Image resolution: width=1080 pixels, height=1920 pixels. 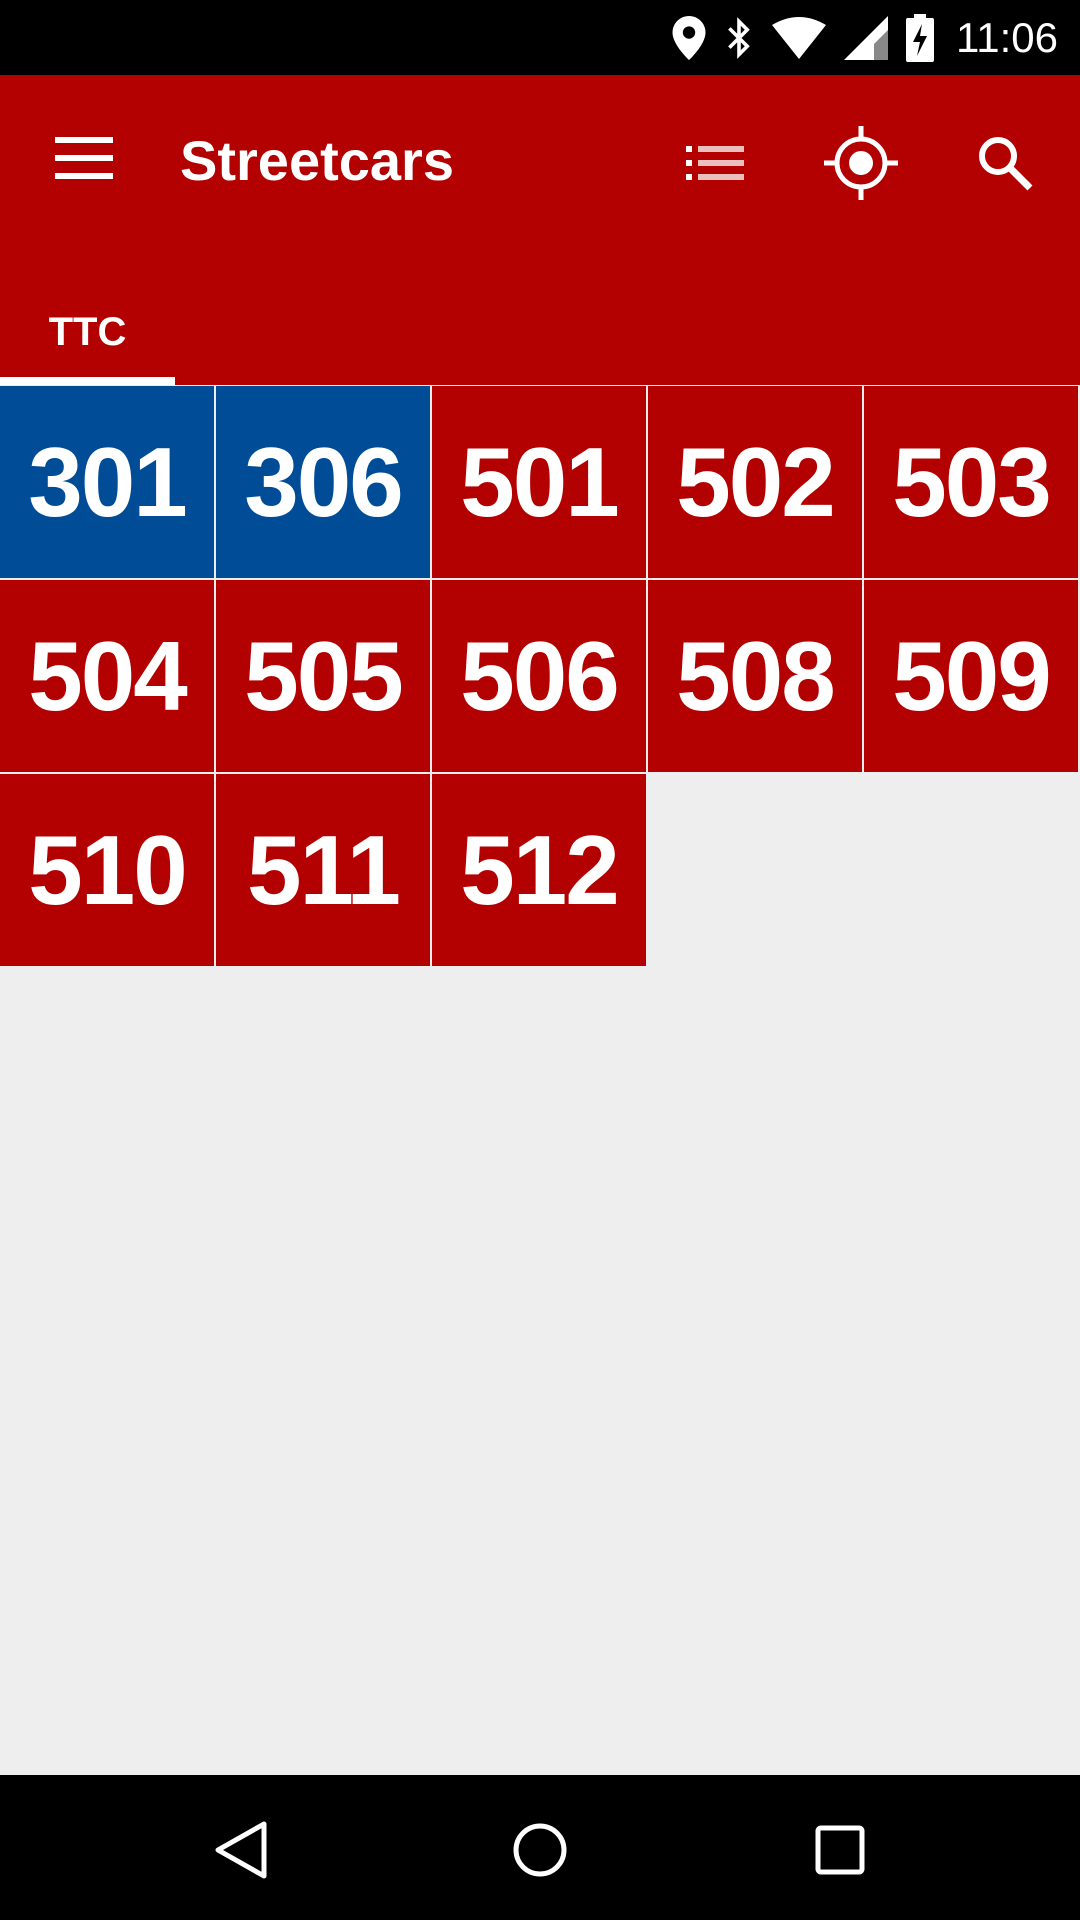 I want to click on system-nav-bar, so click(x=540, y=1847).